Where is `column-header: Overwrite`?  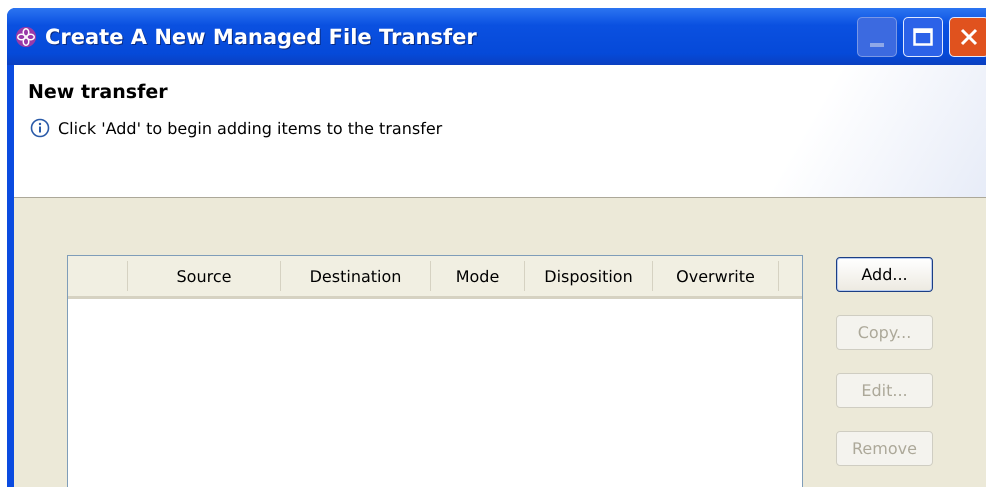
column-header: Overwrite is located at coordinates (716, 276).